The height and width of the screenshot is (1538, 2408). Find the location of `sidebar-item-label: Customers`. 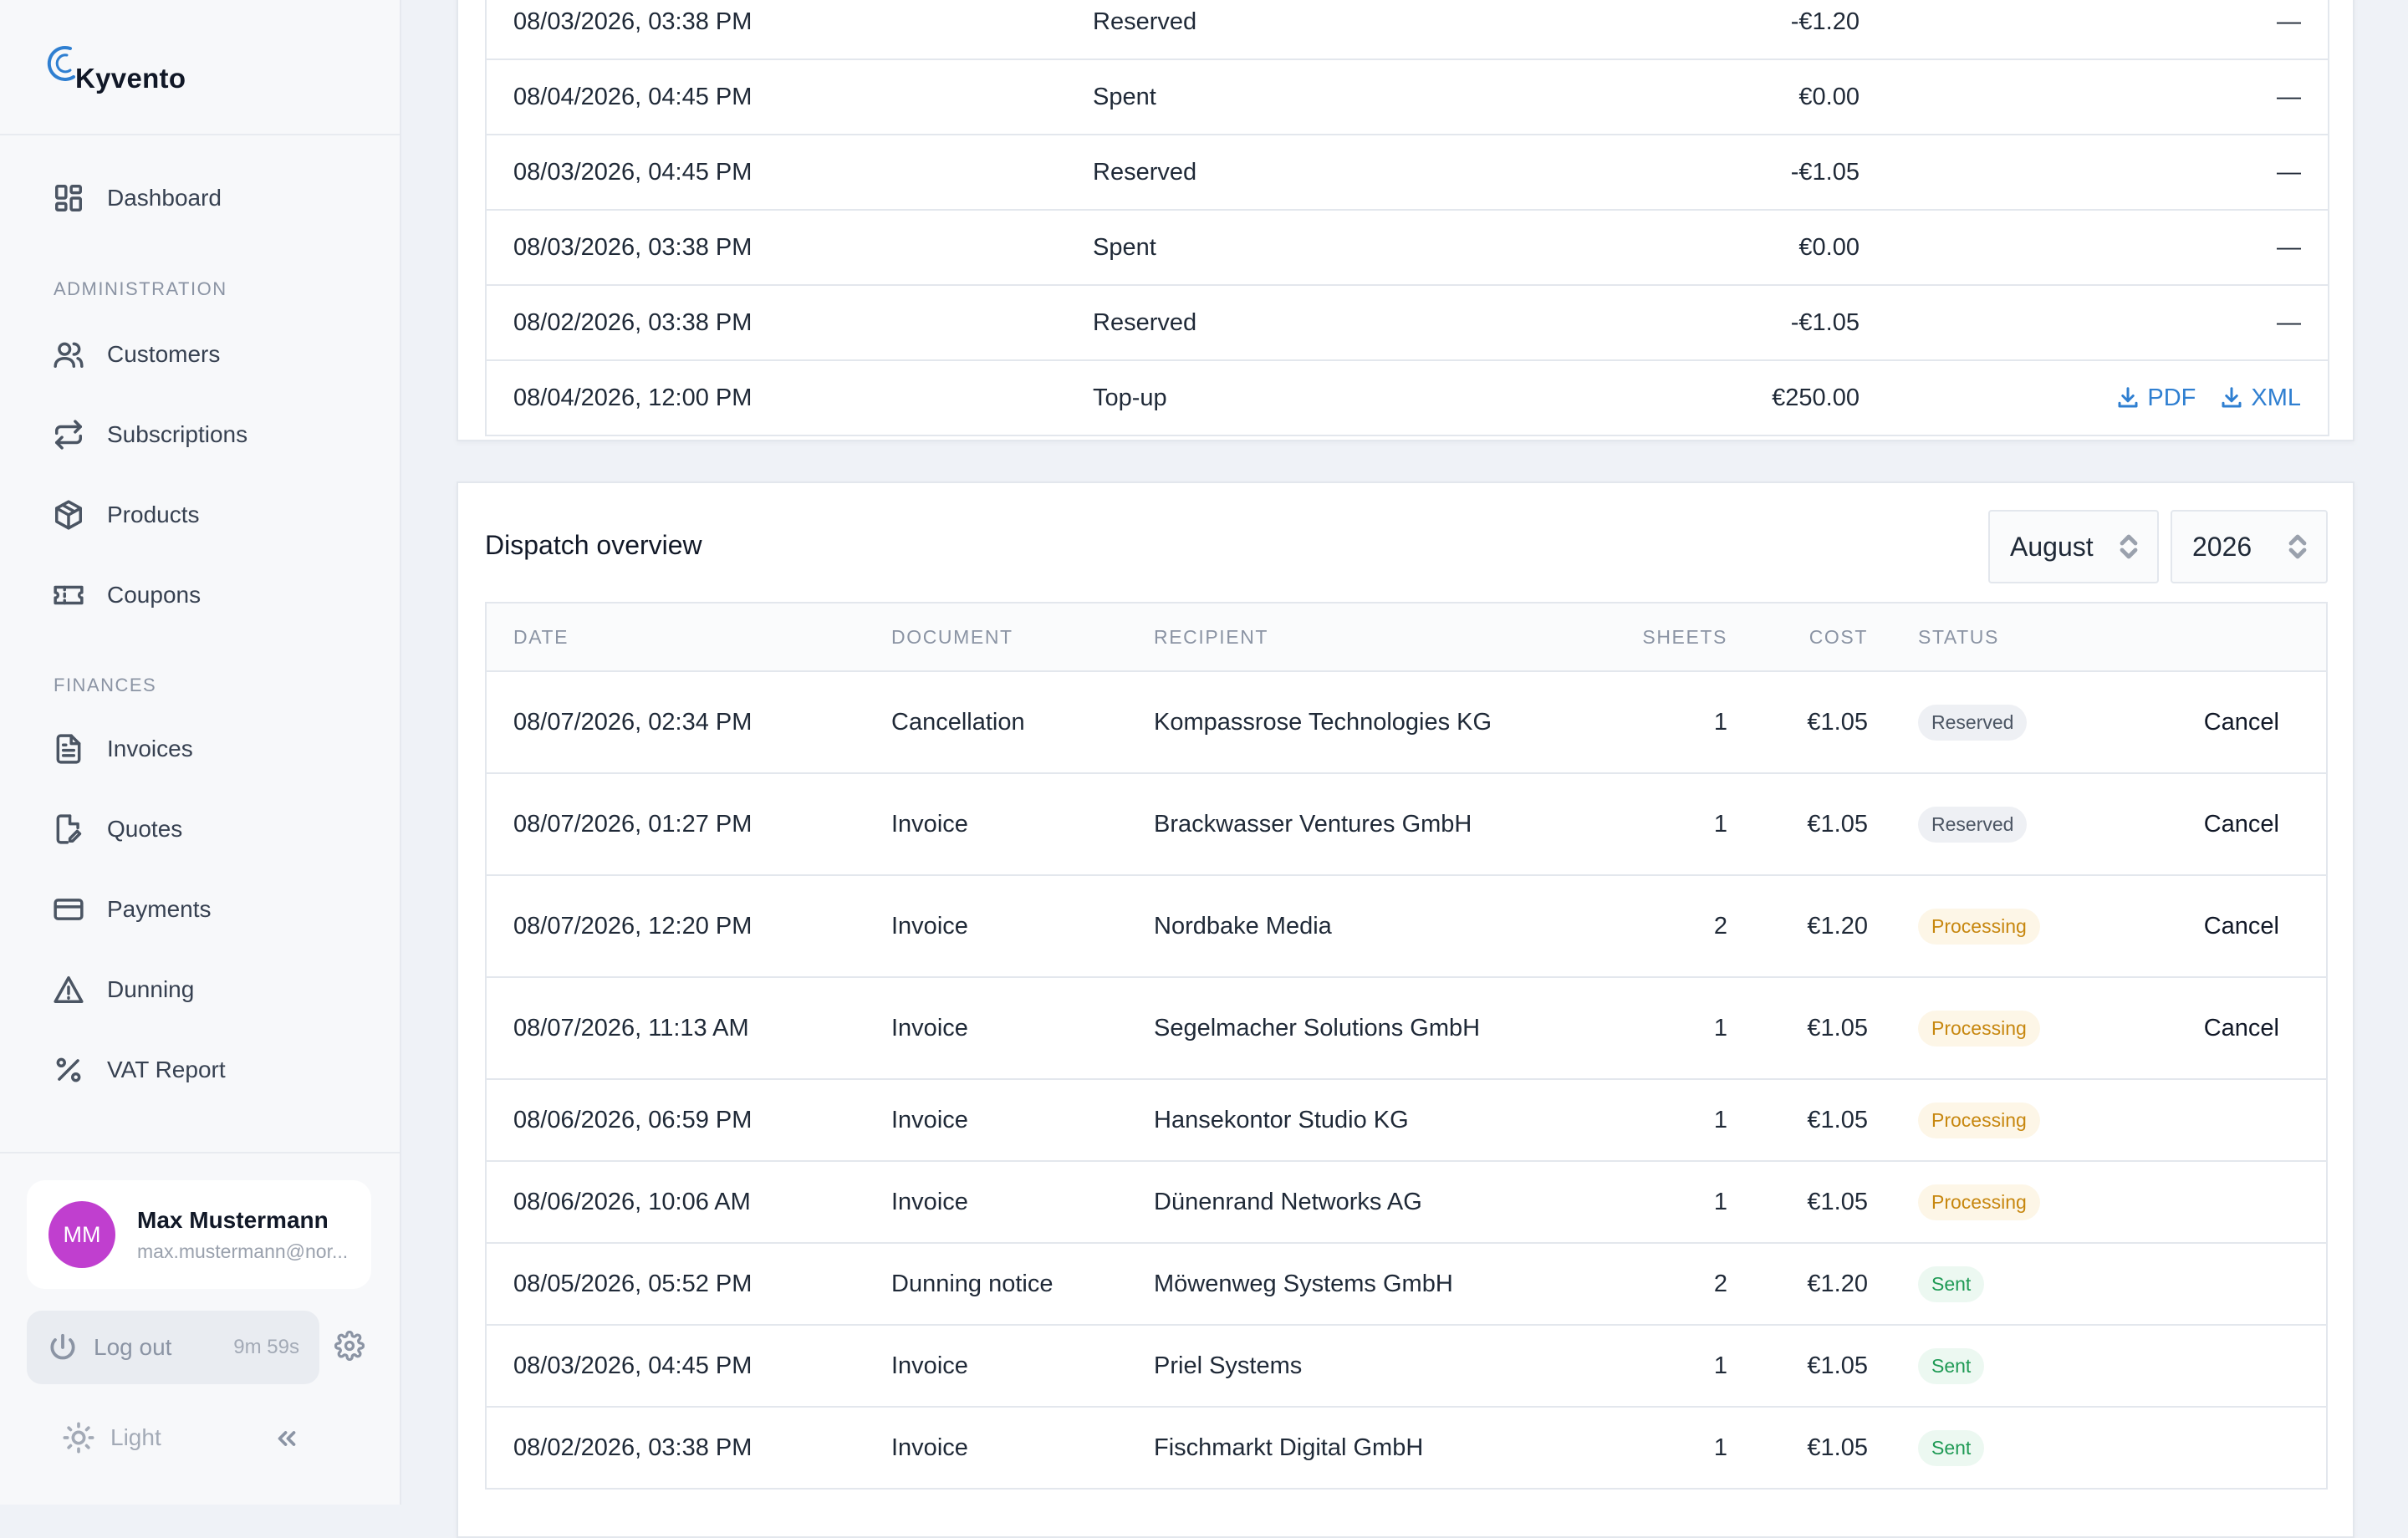

sidebar-item-label: Customers is located at coordinates (164, 354).